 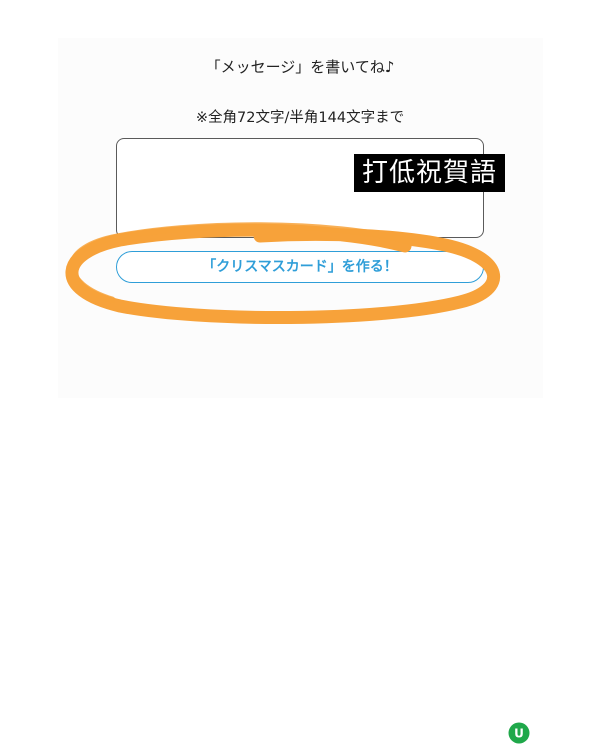 I want to click on message-heading: 「メッセージ」を書いてね♪, so click(x=300, y=67).